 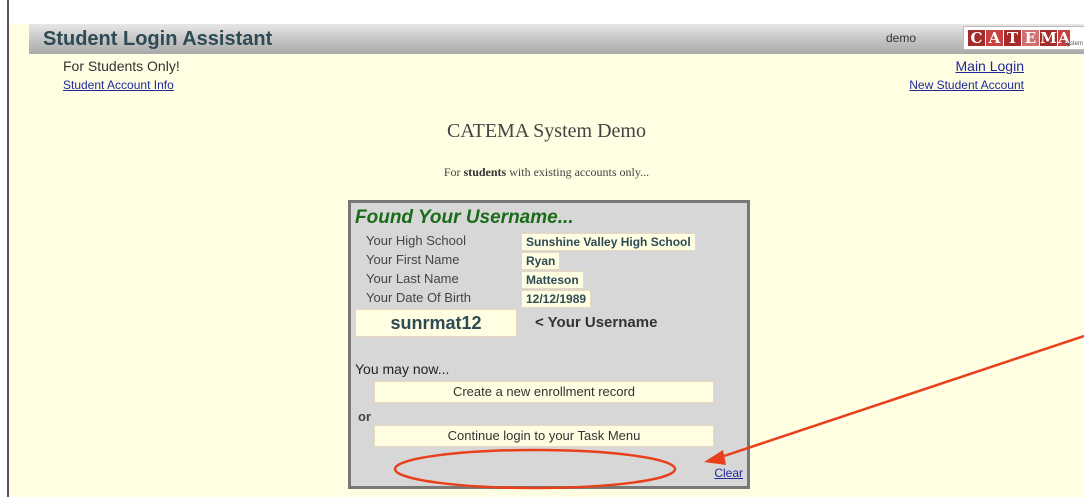 I want to click on logo-letter: M, so click(x=1048, y=38).